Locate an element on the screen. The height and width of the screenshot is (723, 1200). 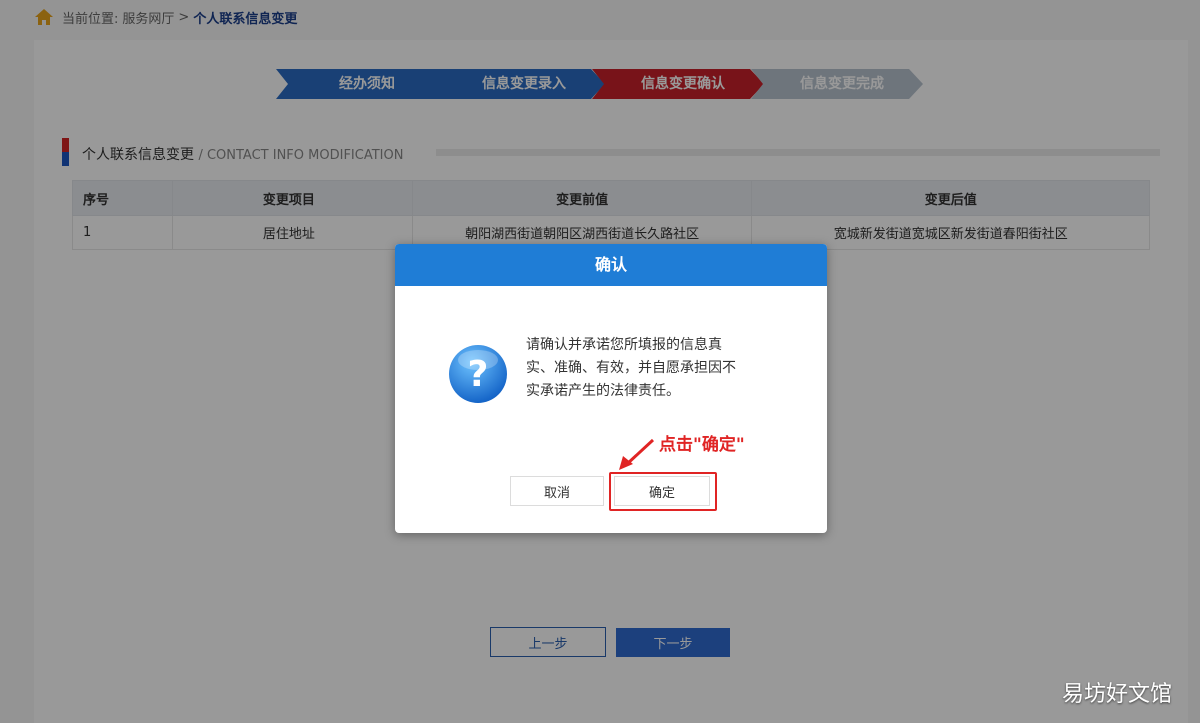
dialog-title: 确认 is located at coordinates (611, 265).